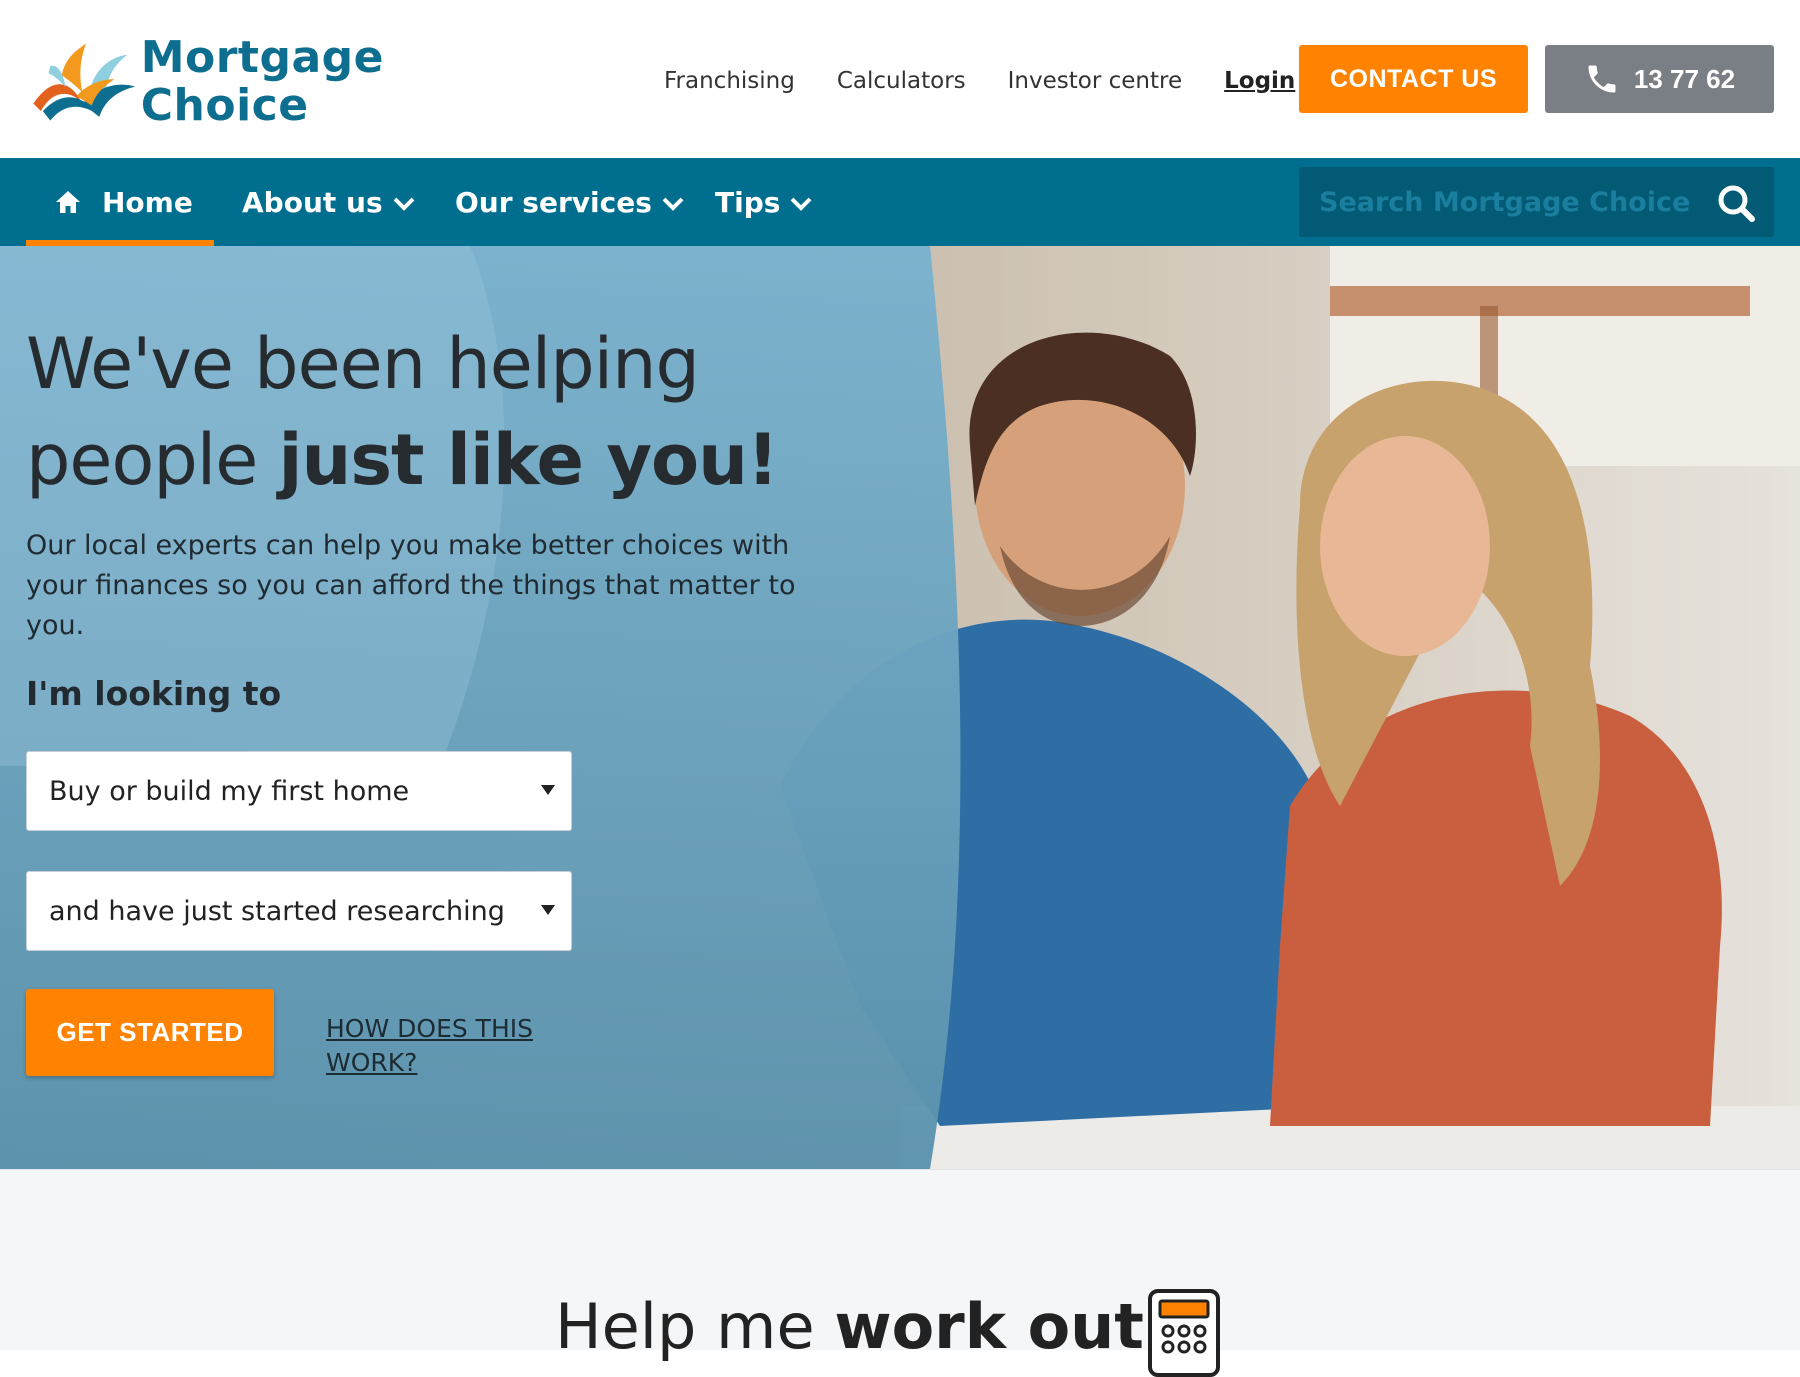 The image size is (1800, 1377). I want to click on get-started-button: GET STARTED, so click(150, 1032).